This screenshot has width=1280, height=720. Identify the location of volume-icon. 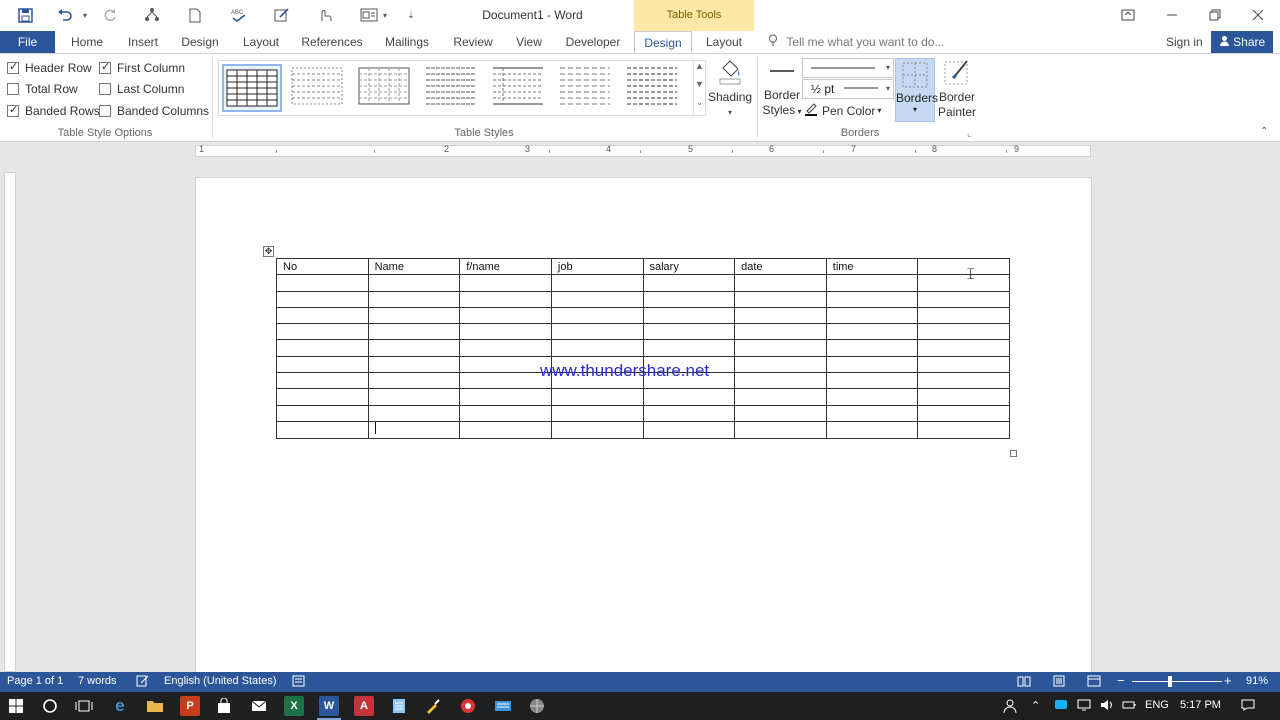
(1107, 706).